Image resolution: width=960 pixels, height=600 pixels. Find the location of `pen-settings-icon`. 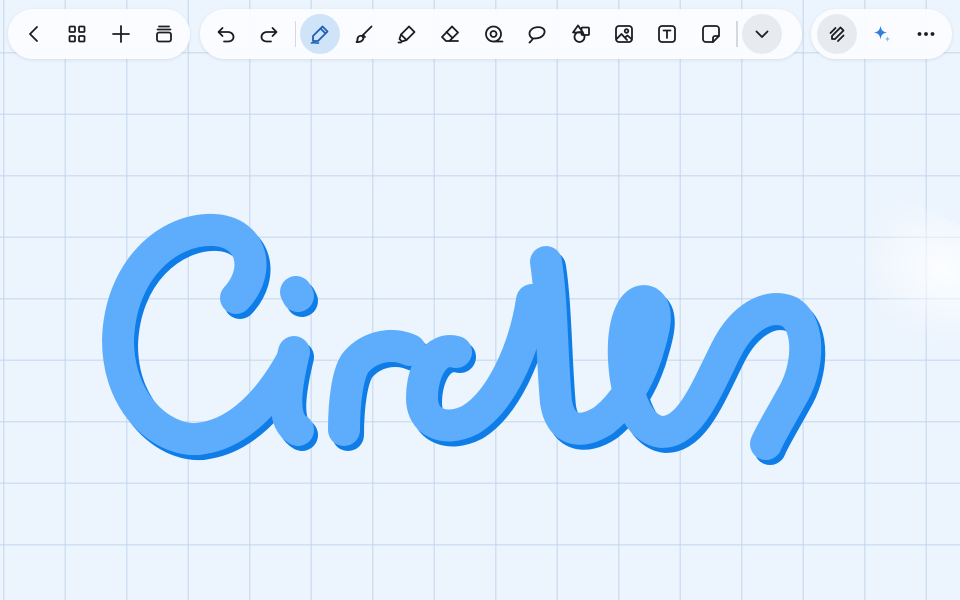

pen-settings-icon is located at coordinates (837, 34).